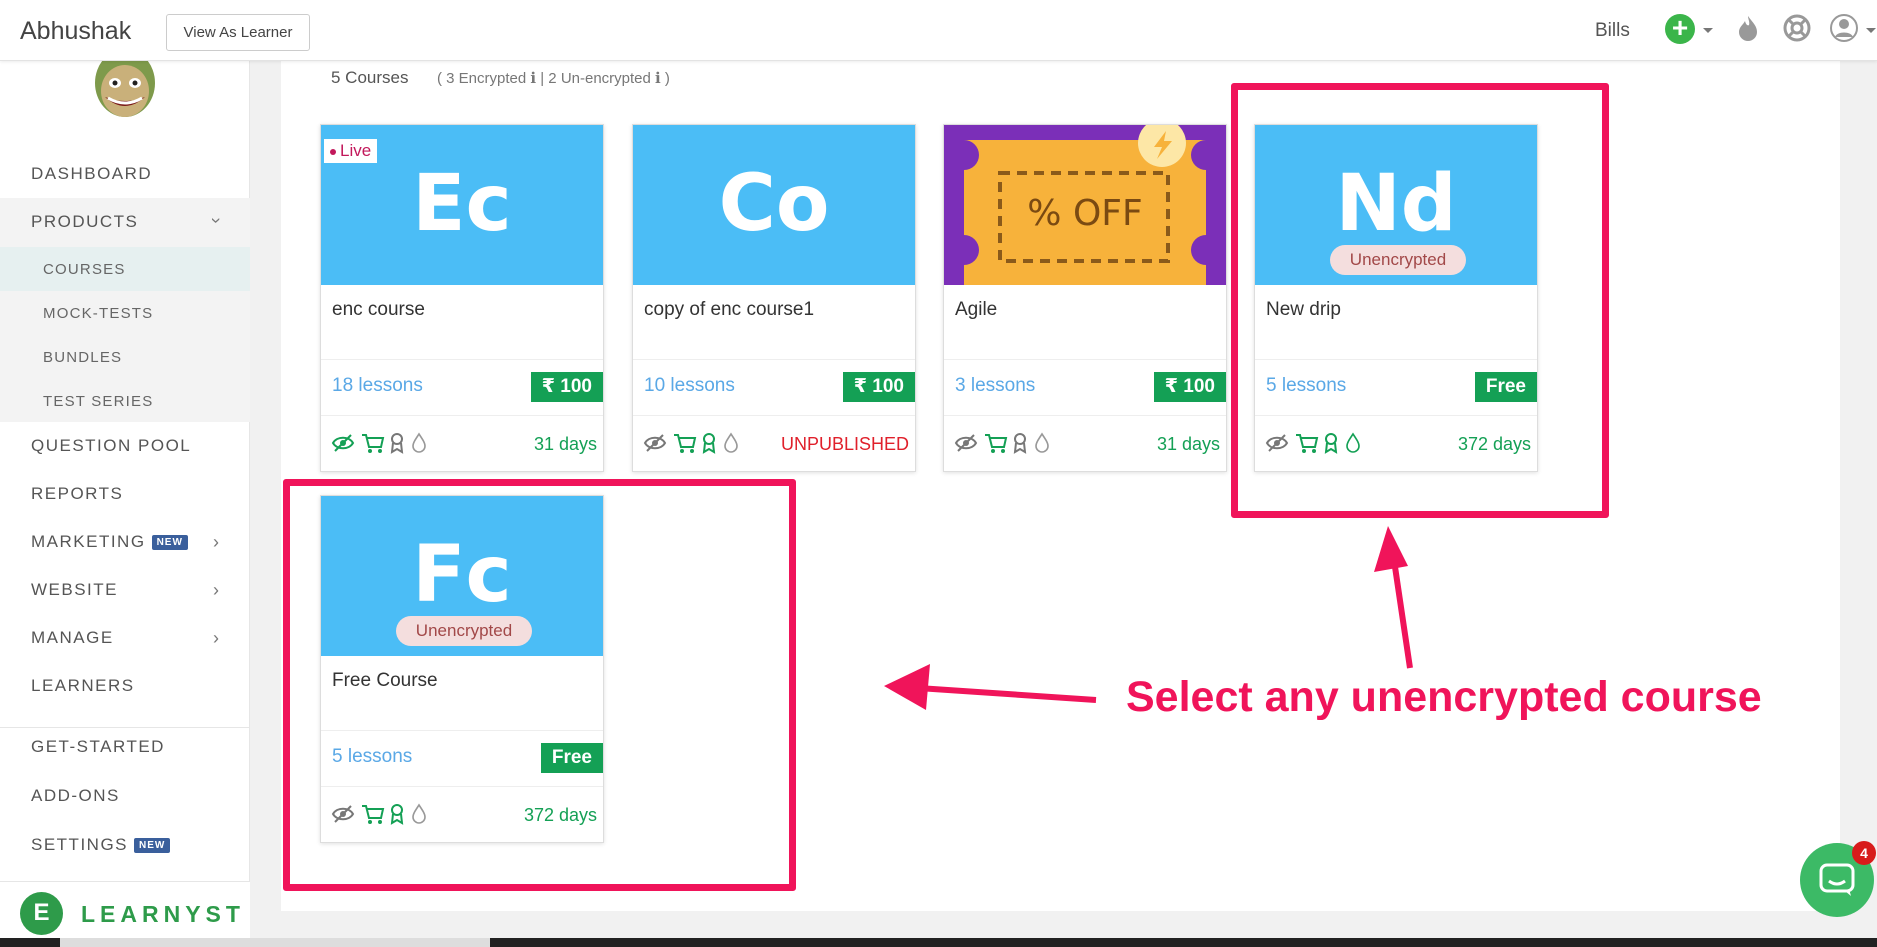 The width and height of the screenshot is (1877, 947). I want to click on nav-learners: LEARNERS, so click(83, 686).